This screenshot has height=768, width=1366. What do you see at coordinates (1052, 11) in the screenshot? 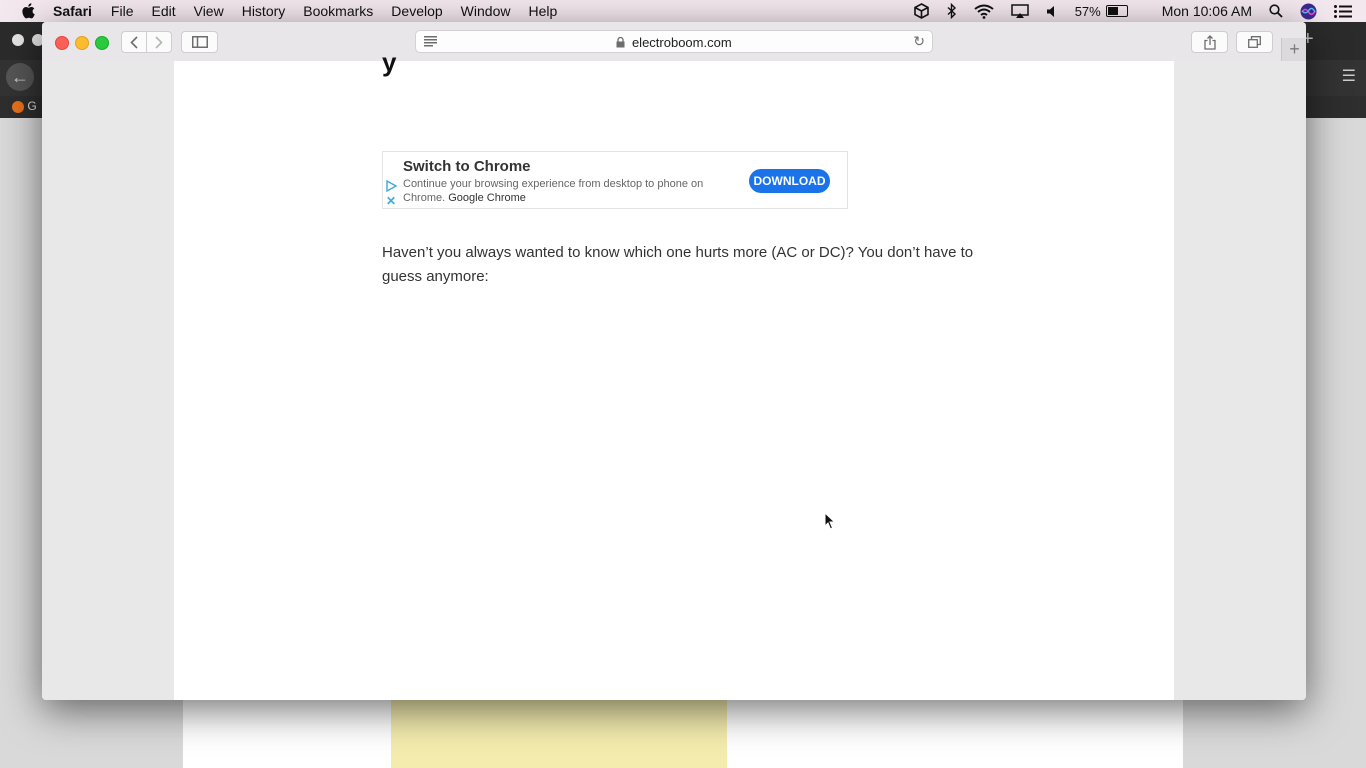
I see `volume-icon` at bounding box center [1052, 11].